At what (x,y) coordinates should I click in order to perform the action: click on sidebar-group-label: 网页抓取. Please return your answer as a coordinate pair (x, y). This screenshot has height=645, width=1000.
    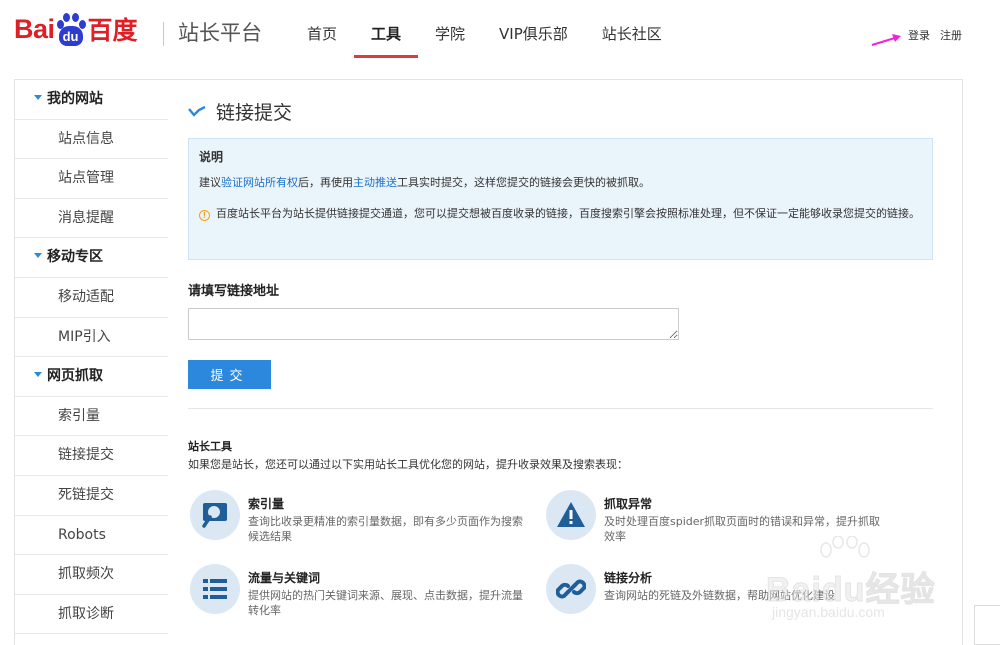
    Looking at the image, I should click on (75, 376).